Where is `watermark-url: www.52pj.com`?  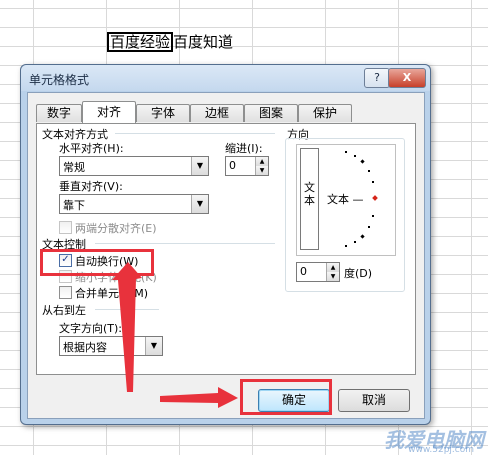
watermark-url: www.52pj.com is located at coordinates (441, 450).